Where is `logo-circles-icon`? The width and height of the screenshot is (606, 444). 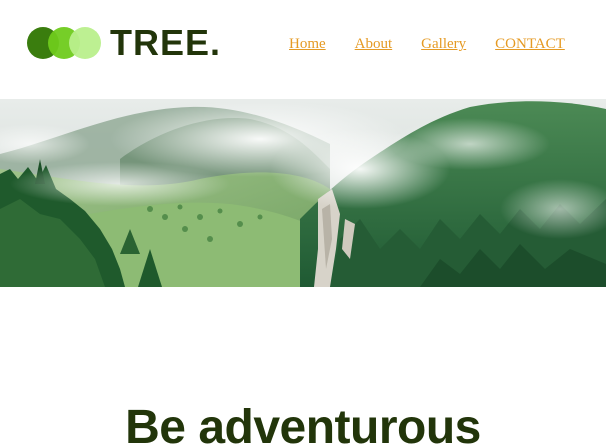
logo-circles-icon is located at coordinates (64, 43).